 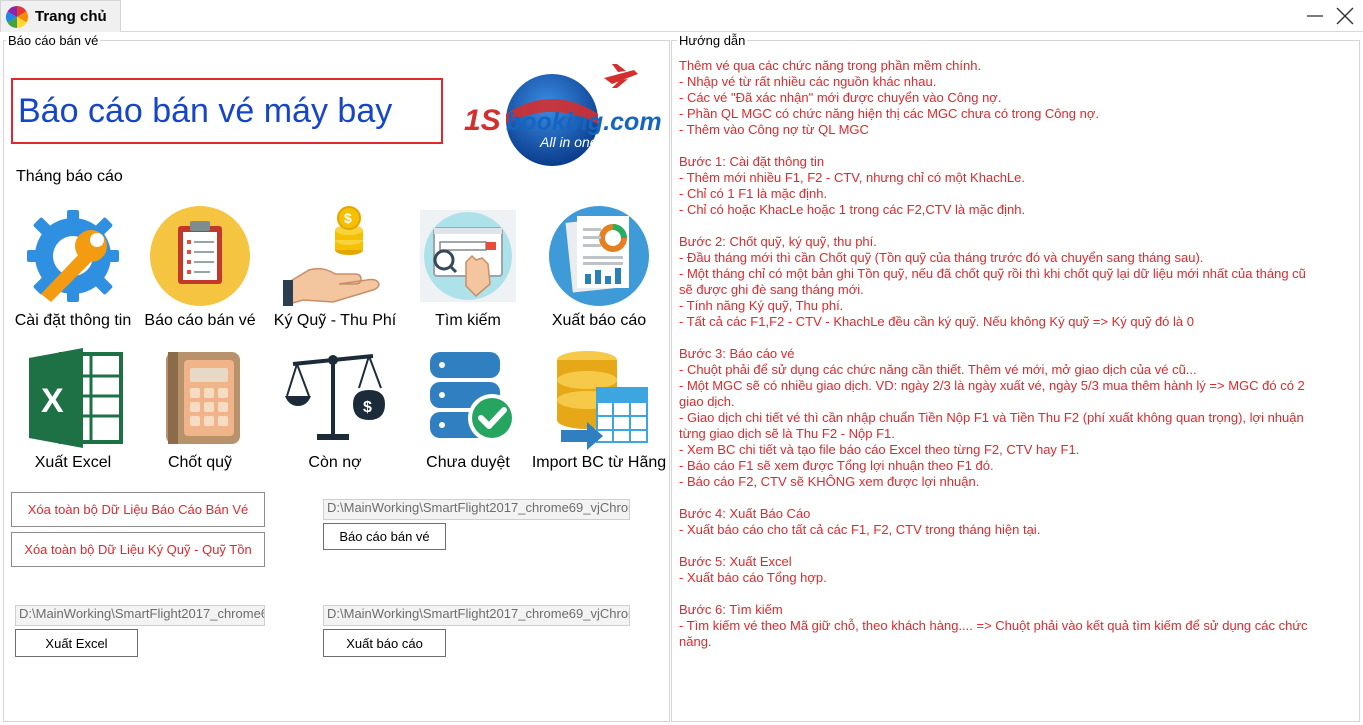 I want to click on tile-close-fund: Chốt quỹ, so click(x=200, y=416).